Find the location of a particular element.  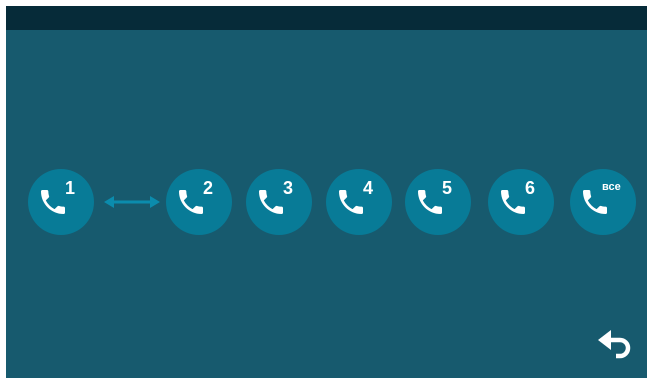

call-button-6: 6 is located at coordinates (521, 202).